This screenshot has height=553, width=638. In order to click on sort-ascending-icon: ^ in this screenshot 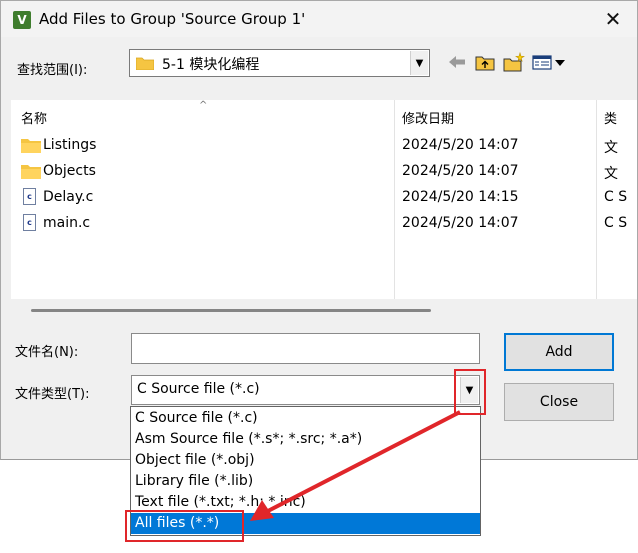, I will do `click(203, 105)`.